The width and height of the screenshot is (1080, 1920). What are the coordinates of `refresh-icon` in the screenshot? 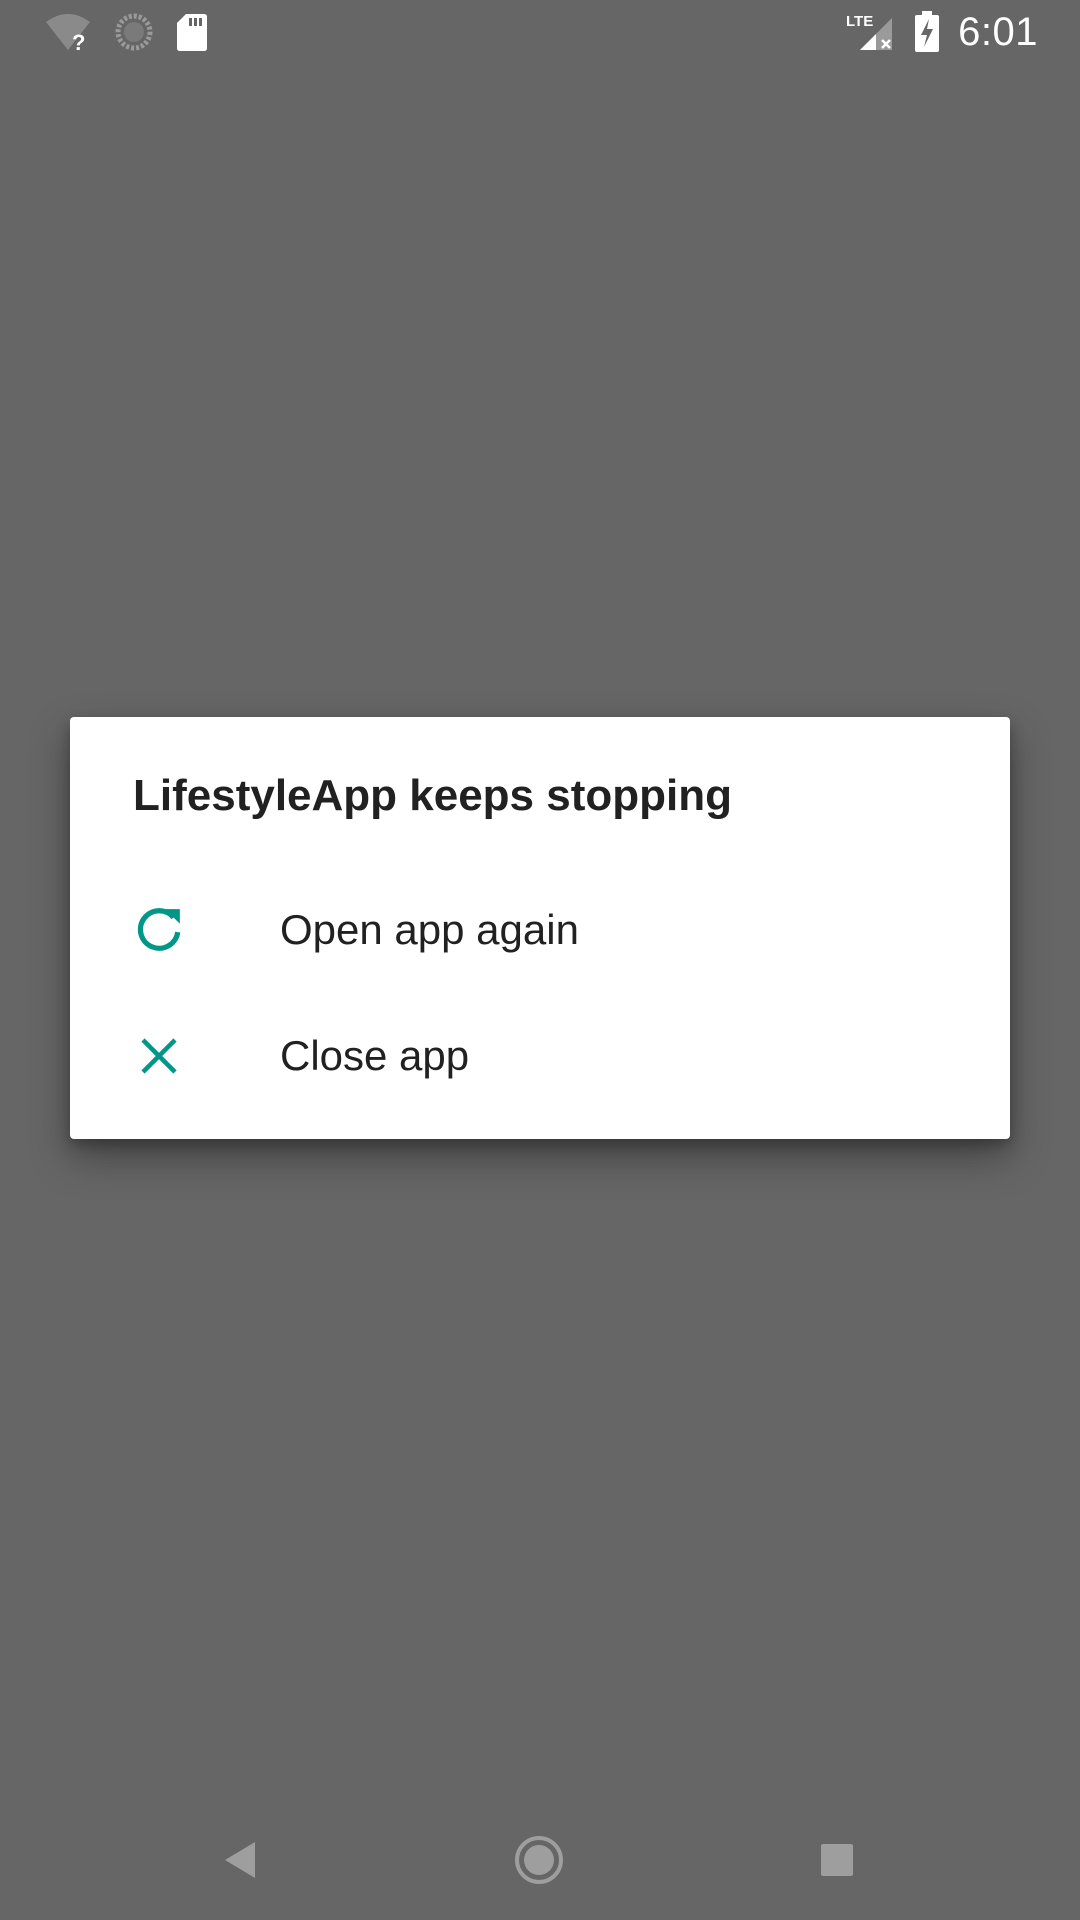 It's located at (159, 930).